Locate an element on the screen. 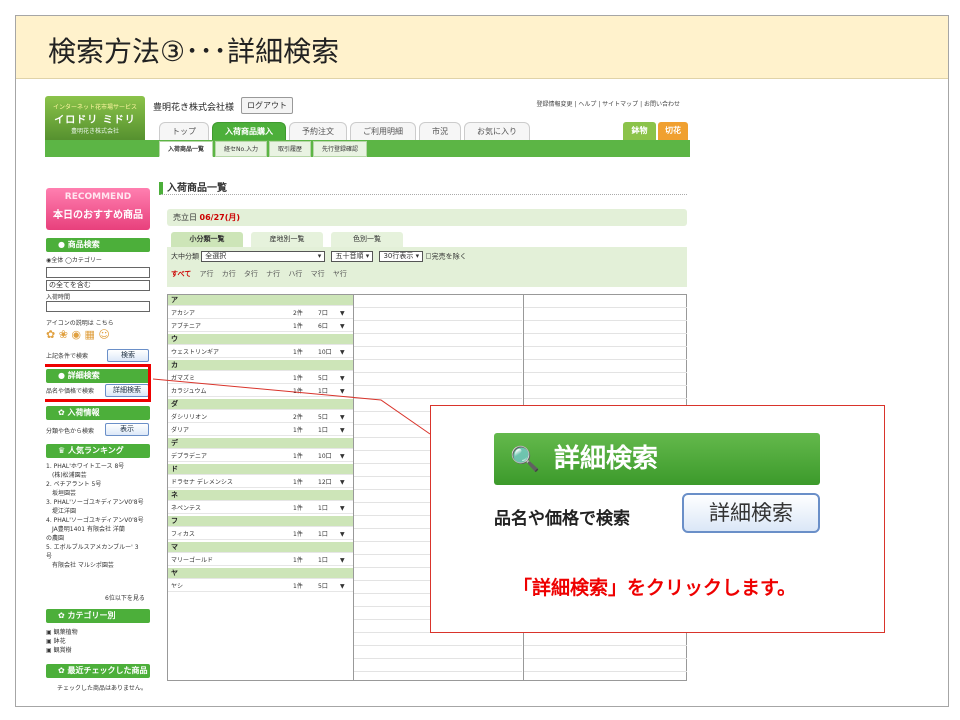 The width and height of the screenshot is (960, 720). callout-detail-header: 🔍 詳細検索 is located at coordinates (657, 459).